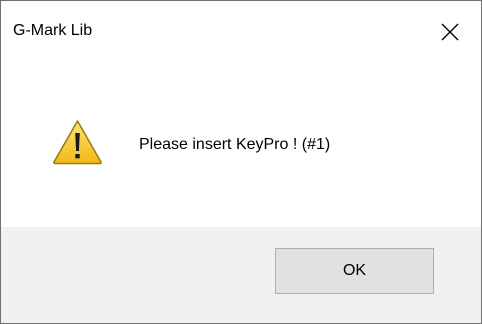 The height and width of the screenshot is (324, 482). I want to click on ok-button: OK, so click(354, 271).